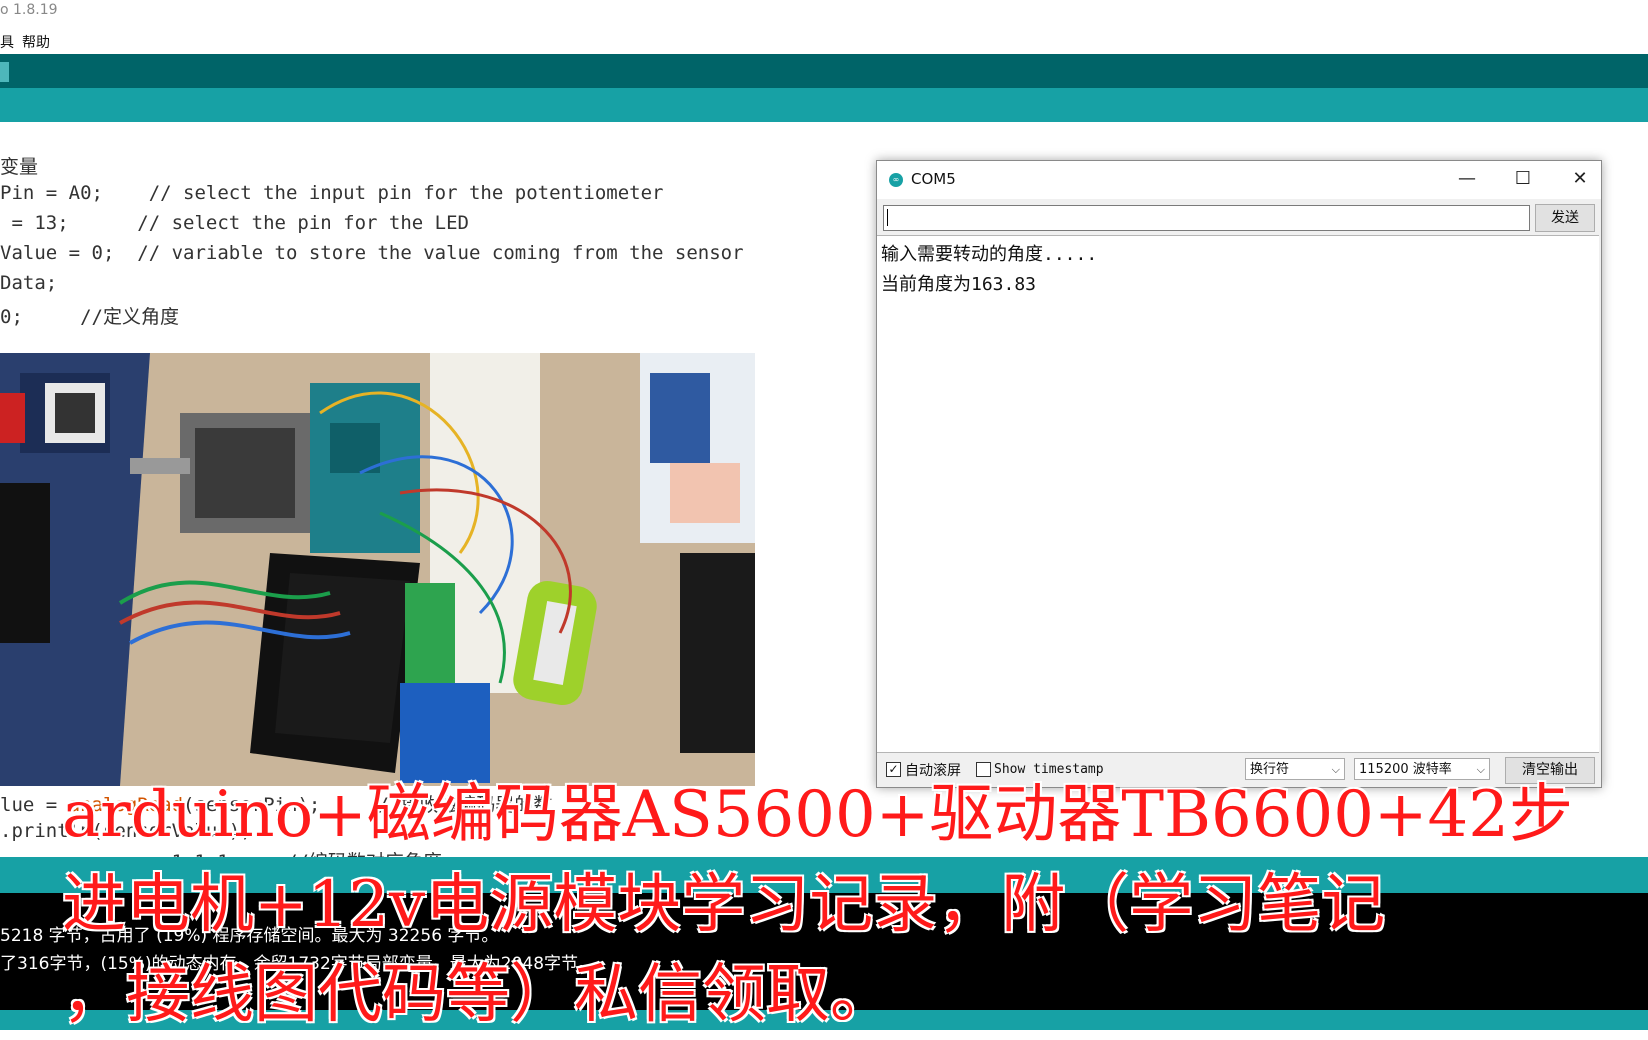 This screenshot has height=1040, width=1648. I want to click on code-line-3: = 13; // select the pin for the LED, so click(234, 223).